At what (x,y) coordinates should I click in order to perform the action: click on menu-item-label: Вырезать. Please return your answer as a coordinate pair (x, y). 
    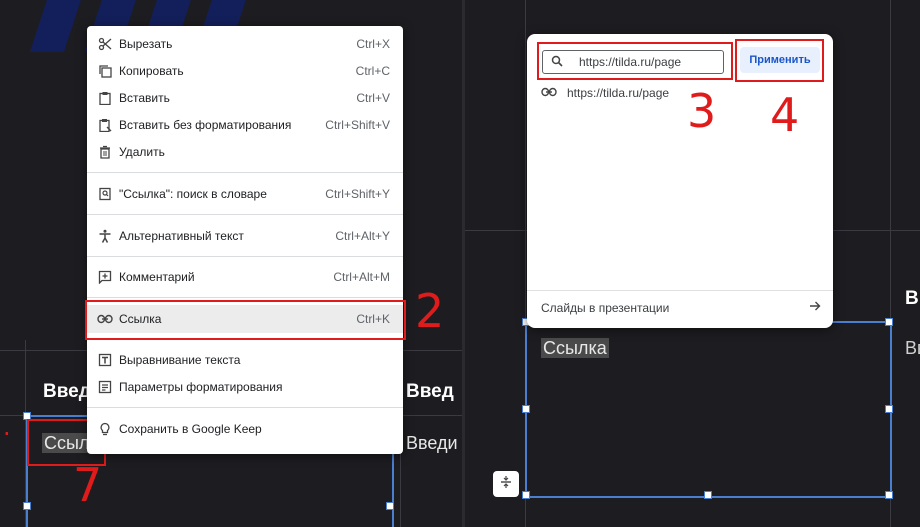
    Looking at the image, I should click on (146, 44).